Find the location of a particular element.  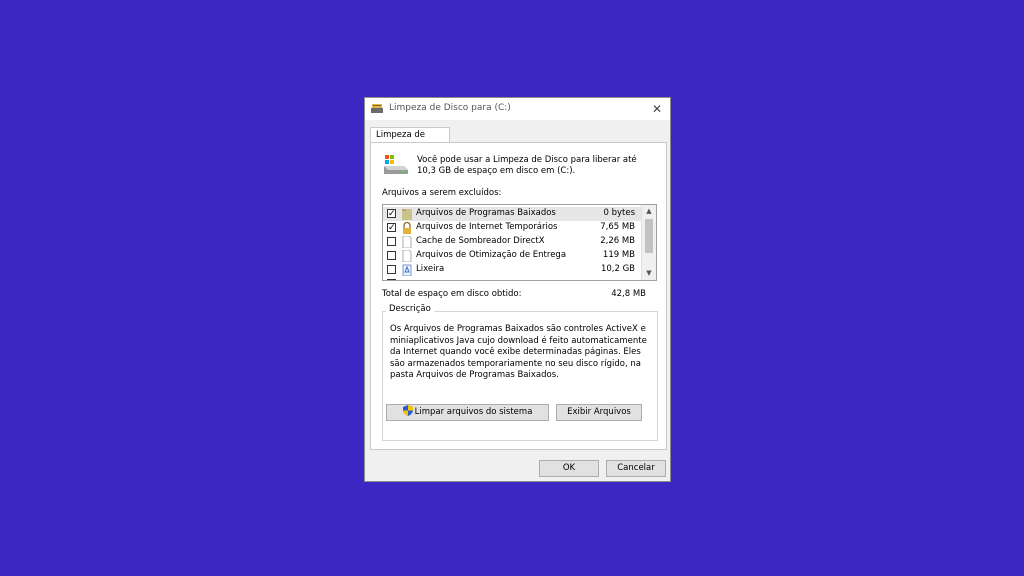

clean-system-files-label: Limpar arquivos do sistema is located at coordinates (473, 412).